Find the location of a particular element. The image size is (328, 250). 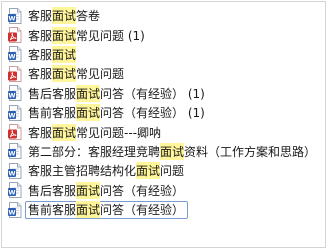

file-row: W 售后客服 面试 问答（有经验） (1) is located at coordinates (167, 93).